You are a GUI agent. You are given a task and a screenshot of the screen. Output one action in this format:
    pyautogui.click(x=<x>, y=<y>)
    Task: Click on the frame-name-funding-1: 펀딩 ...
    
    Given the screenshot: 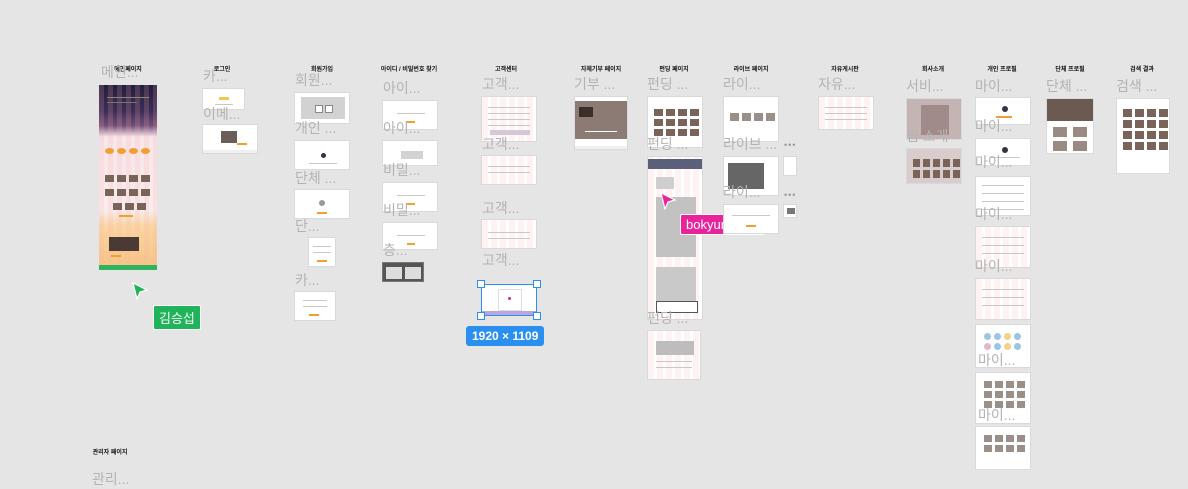 What is the action you would take?
    pyautogui.click(x=667, y=84)
    